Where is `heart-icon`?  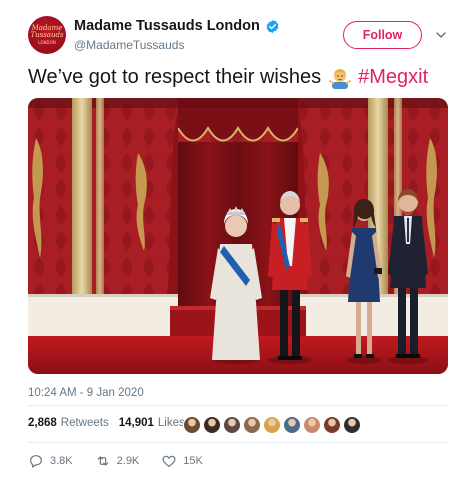 heart-icon is located at coordinates (169, 461).